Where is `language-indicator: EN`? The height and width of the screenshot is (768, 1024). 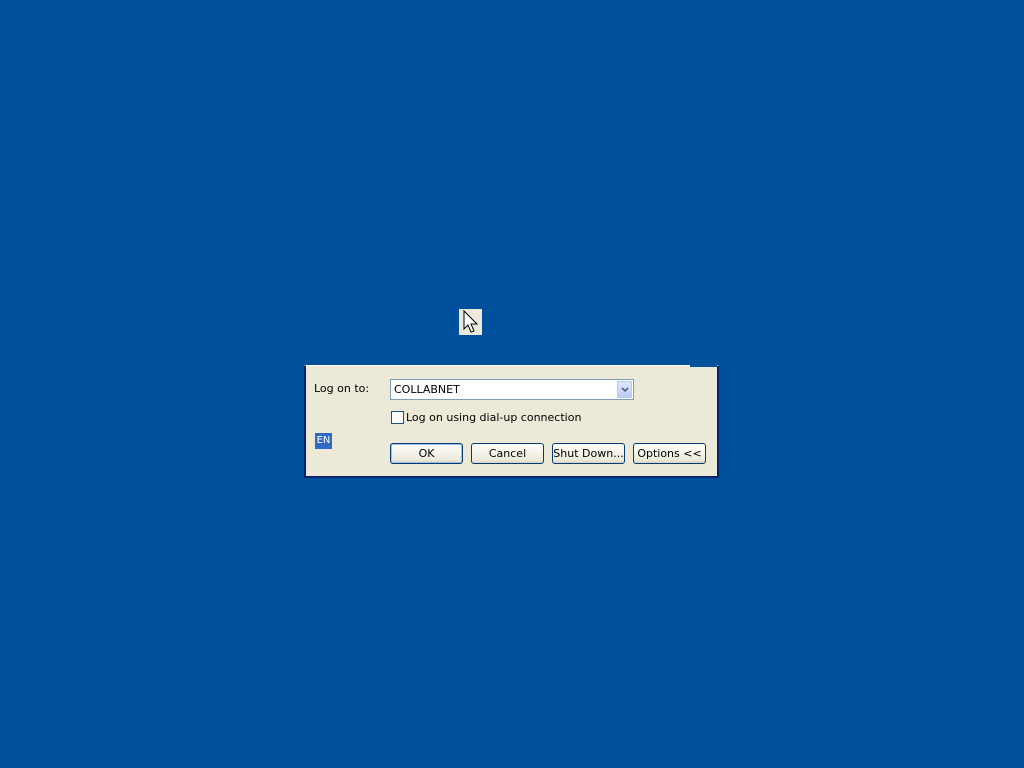 language-indicator: EN is located at coordinates (323, 441).